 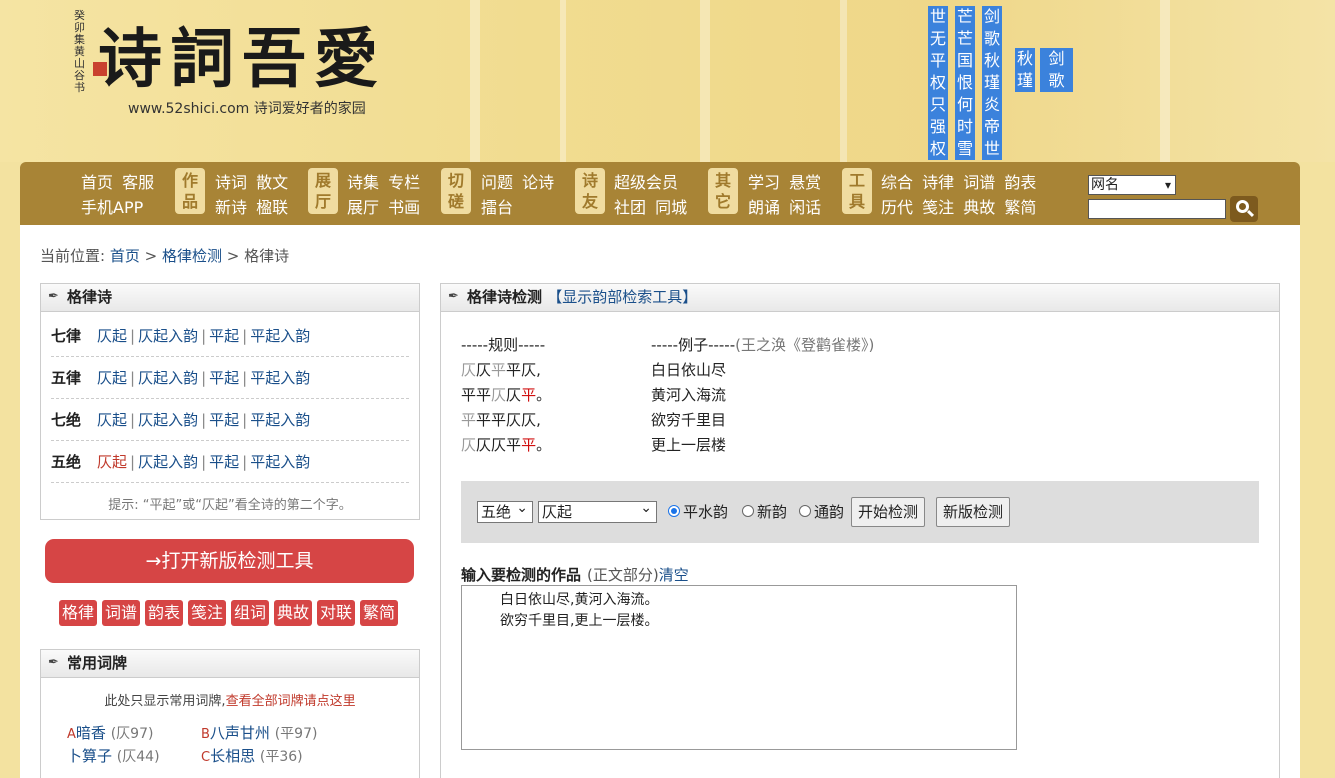 What do you see at coordinates (1020, 182) in the screenshot?
I see `nav-link: 韵表` at bounding box center [1020, 182].